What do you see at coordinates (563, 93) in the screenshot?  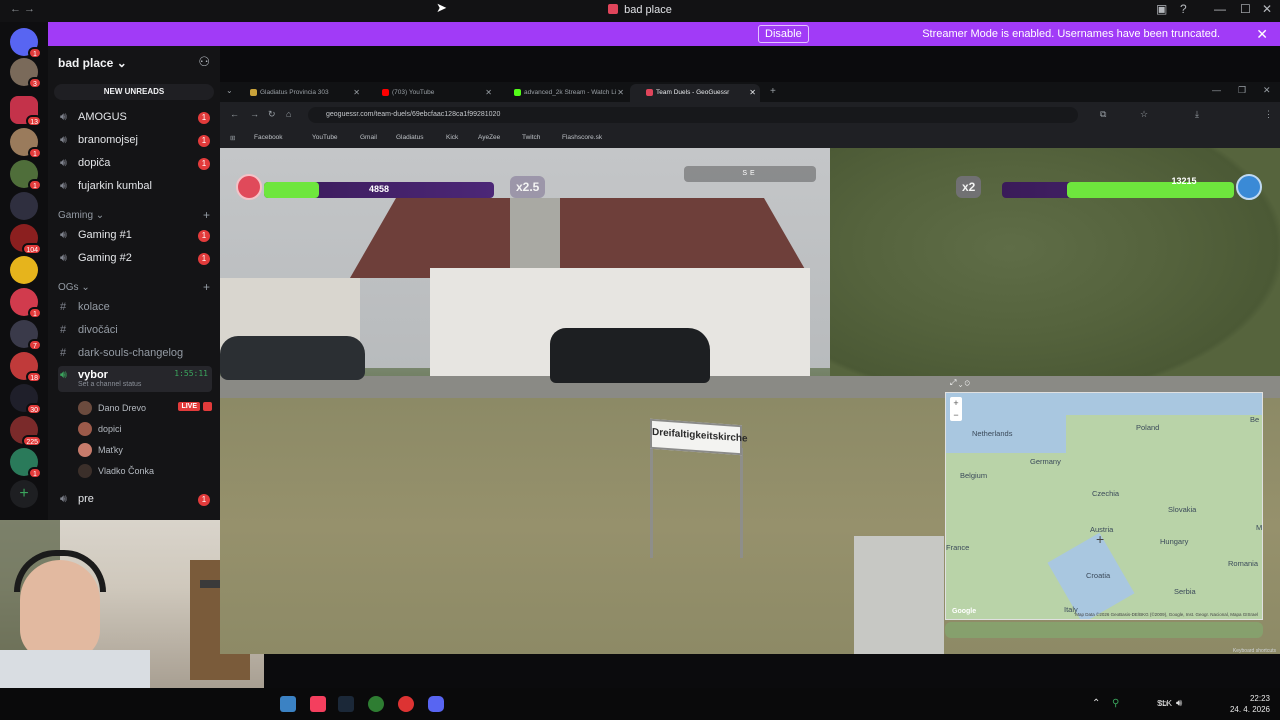 I see `browser-tab: advanced_2k Stream - Watch Li ✕` at bounding box center [563, 93].